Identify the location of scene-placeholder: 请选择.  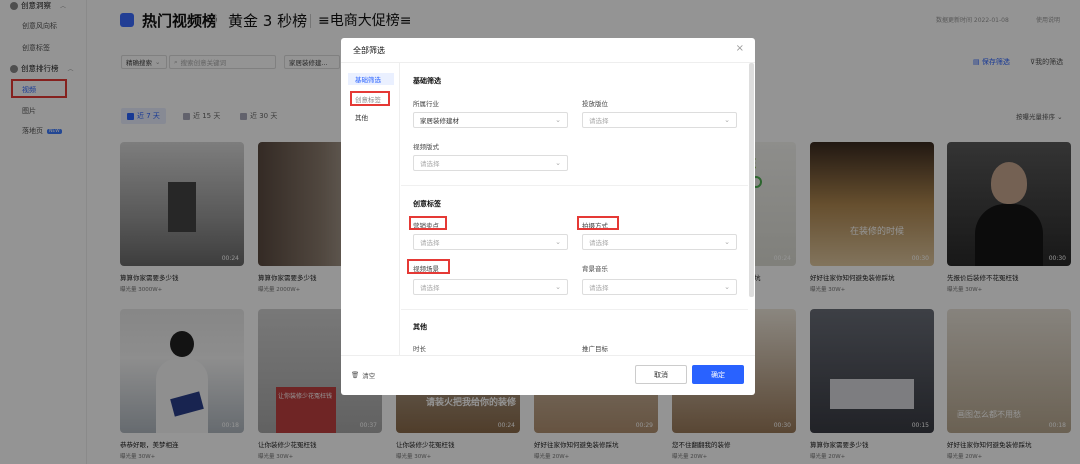
(430, 288).